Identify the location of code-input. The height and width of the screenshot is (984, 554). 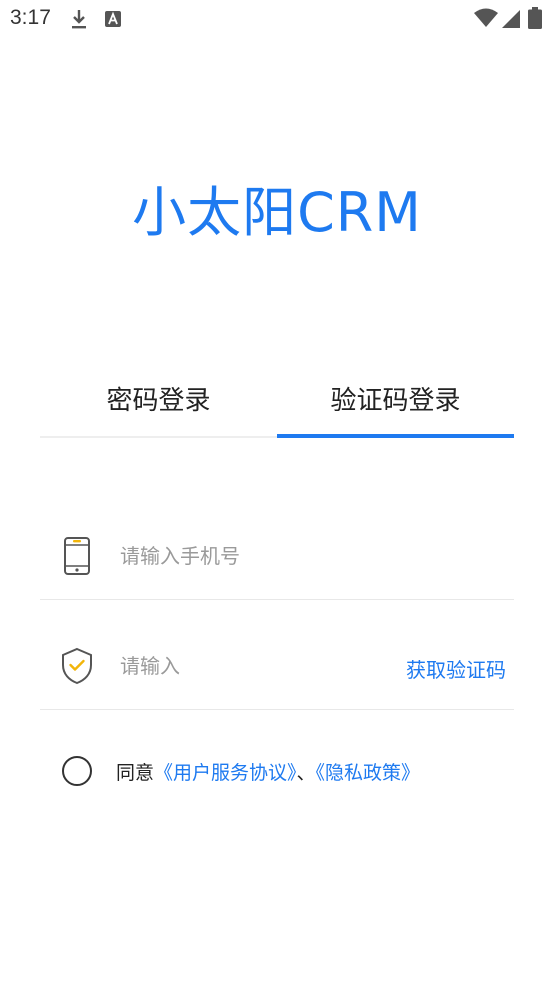
(230, 666).